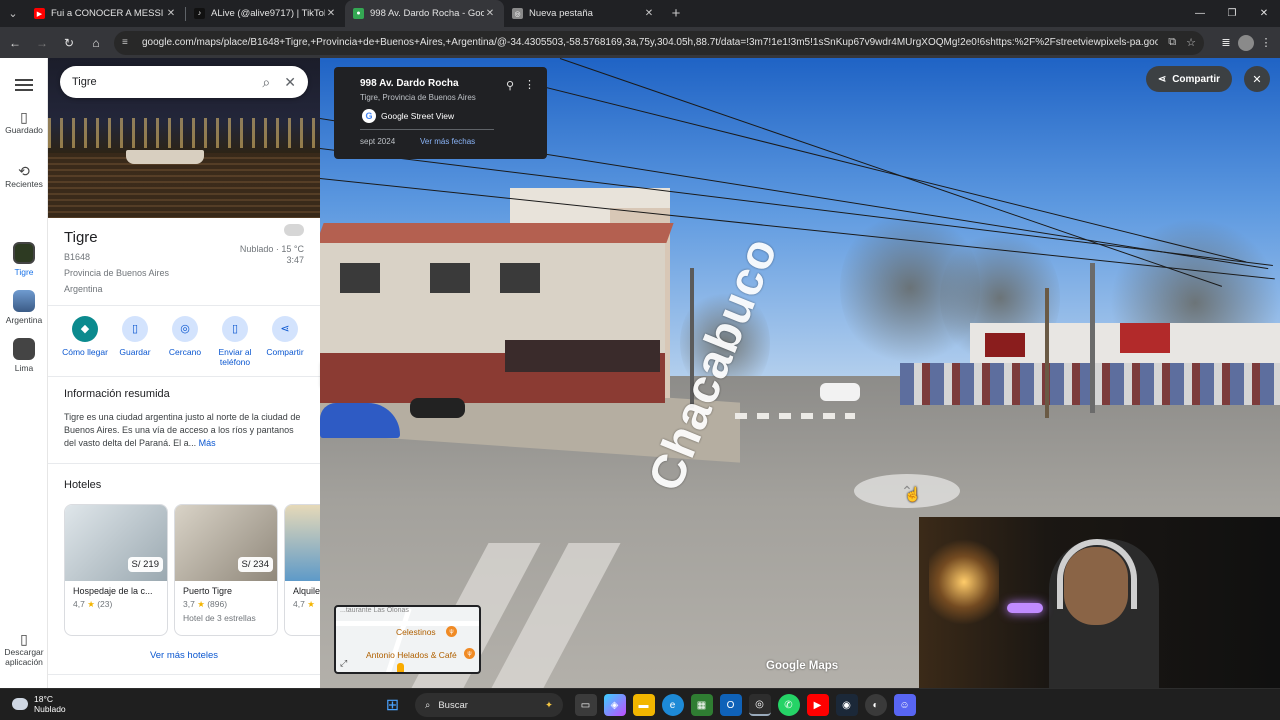  What do you see at coordinates (295, 260) in the screenshot?
I see `local-time: 3:47` at bounding box center [295, 260].